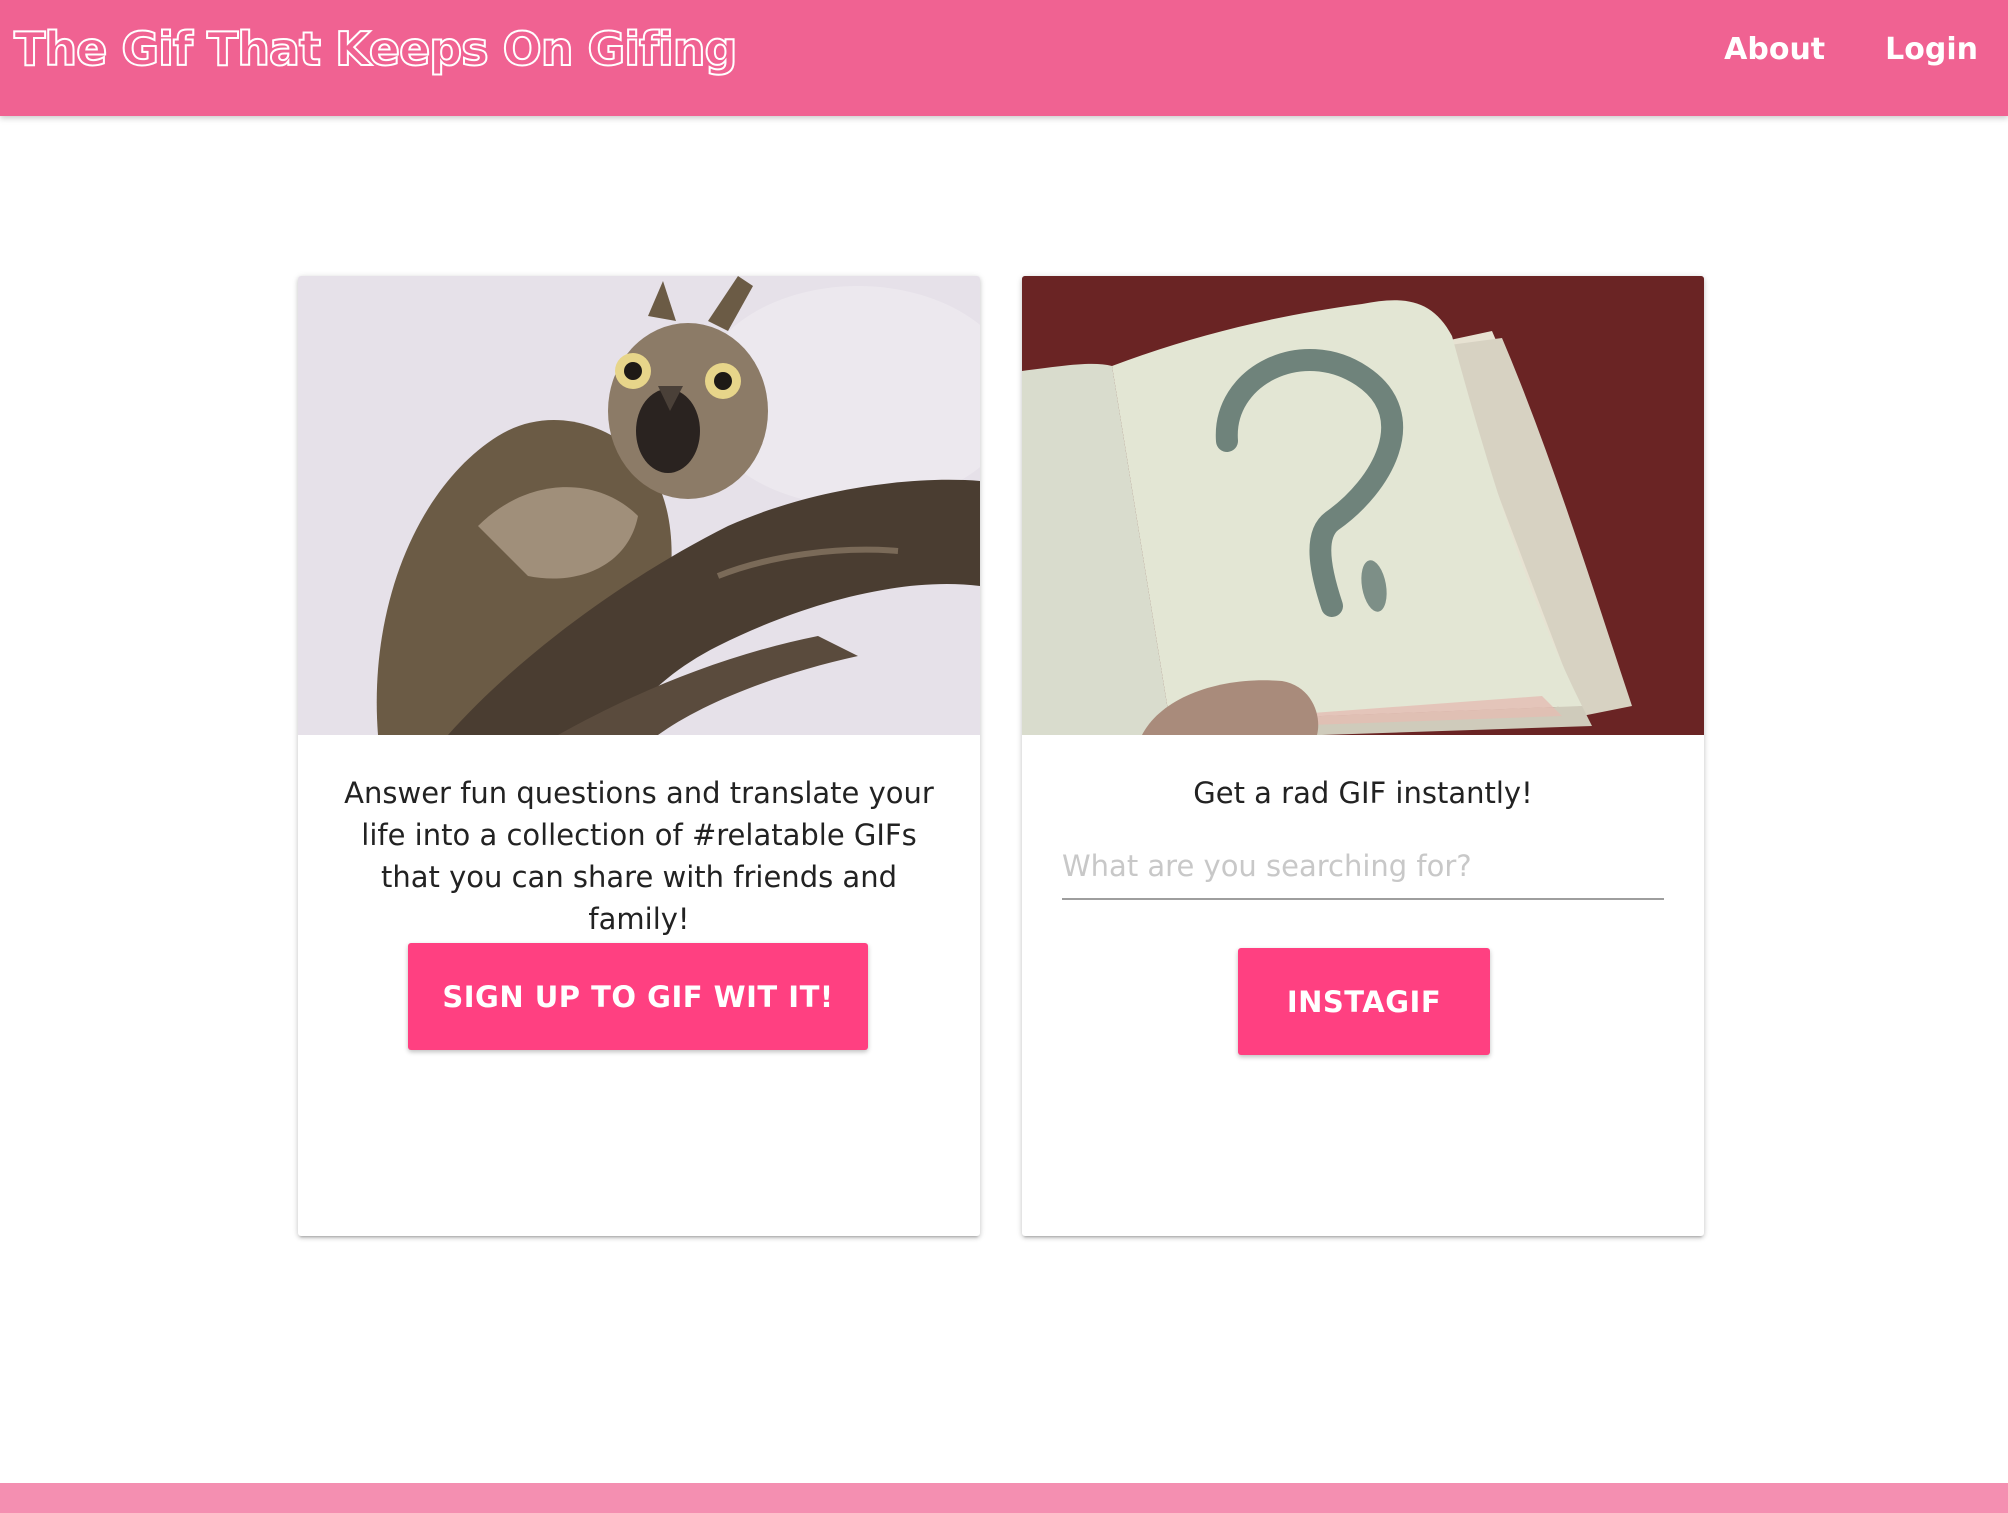  Describe the element at coordinates (1004, 1498) in the screenshot. I see `footer-bar` at that location.